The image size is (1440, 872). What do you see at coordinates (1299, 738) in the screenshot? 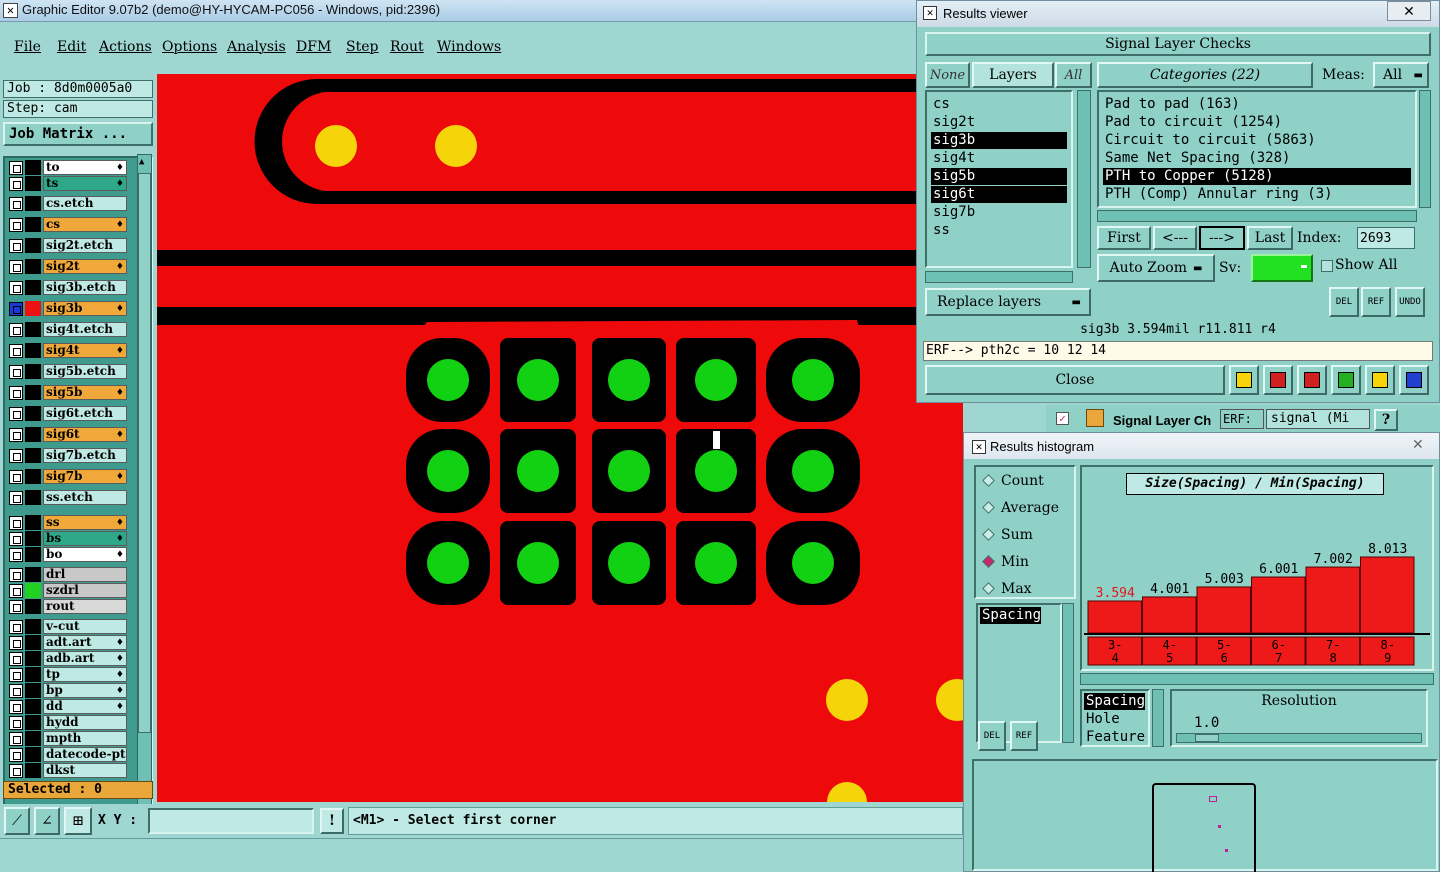
I see `resolution-slider` at bounding box center [1299, 738].